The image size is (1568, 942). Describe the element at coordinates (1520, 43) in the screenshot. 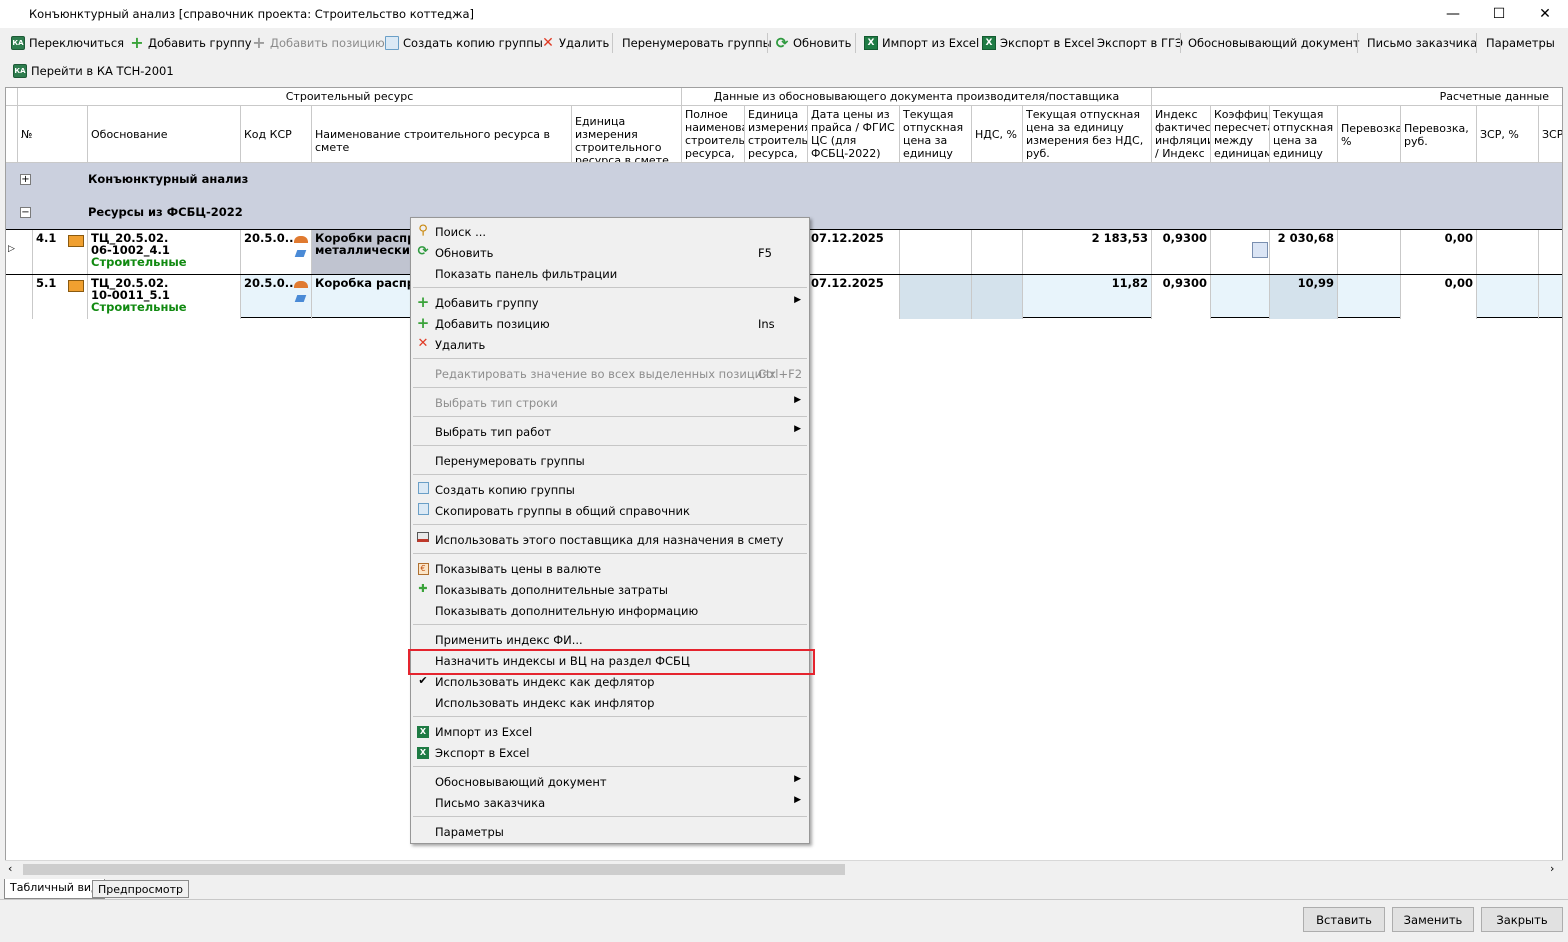

I see `params-button: Параметры` at that location.